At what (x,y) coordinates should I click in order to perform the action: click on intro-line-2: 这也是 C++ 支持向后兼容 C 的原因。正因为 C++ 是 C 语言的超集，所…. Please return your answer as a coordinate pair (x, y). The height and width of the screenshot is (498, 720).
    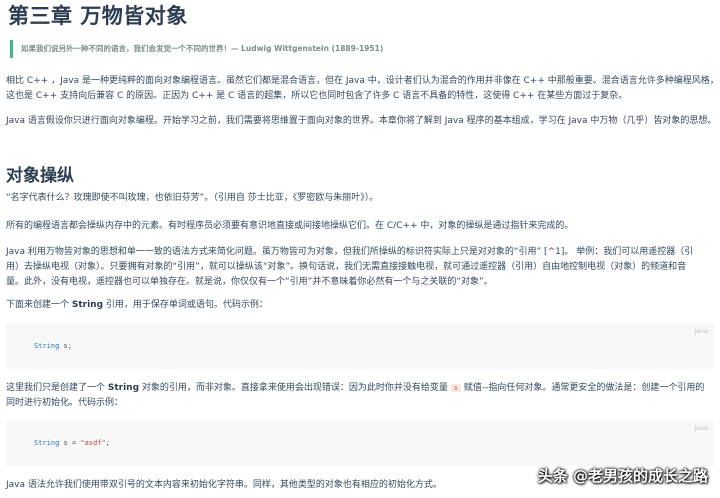
    Looking at the image, I should click on (317, 96).